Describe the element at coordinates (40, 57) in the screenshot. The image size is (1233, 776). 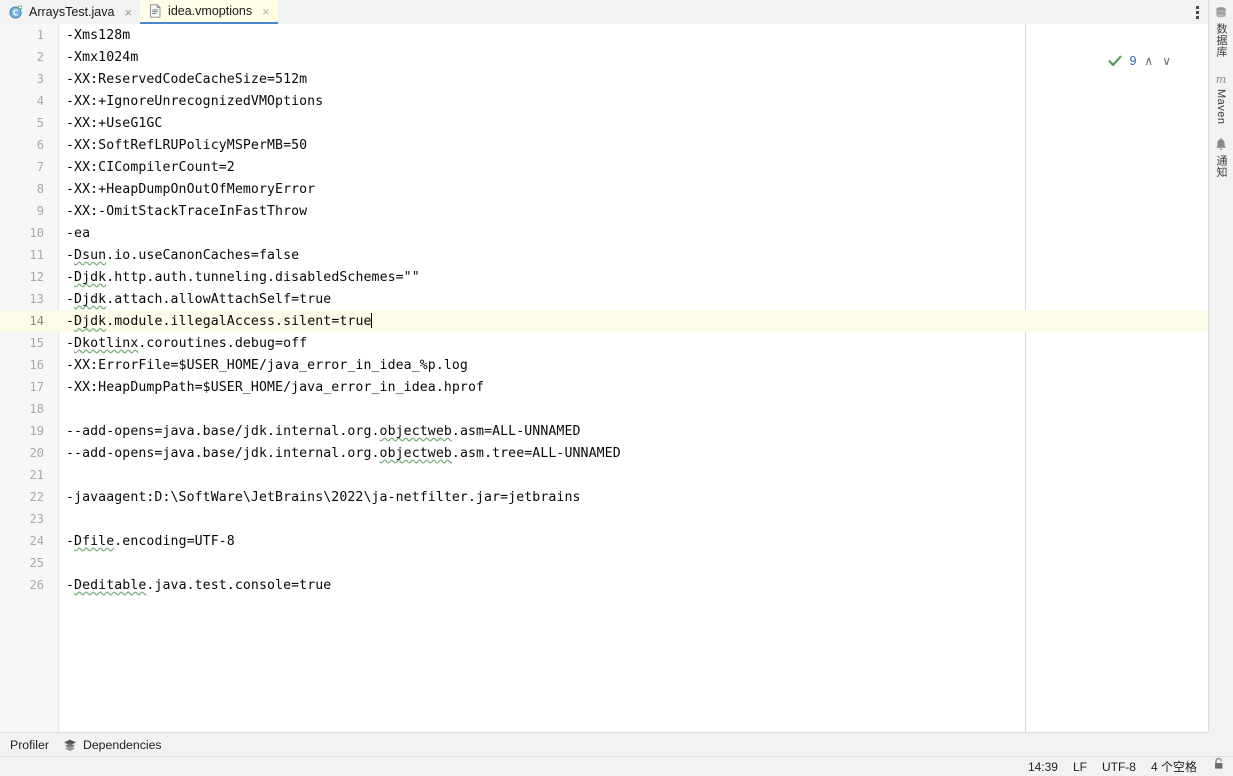
I see `line-number: 2` at that location.